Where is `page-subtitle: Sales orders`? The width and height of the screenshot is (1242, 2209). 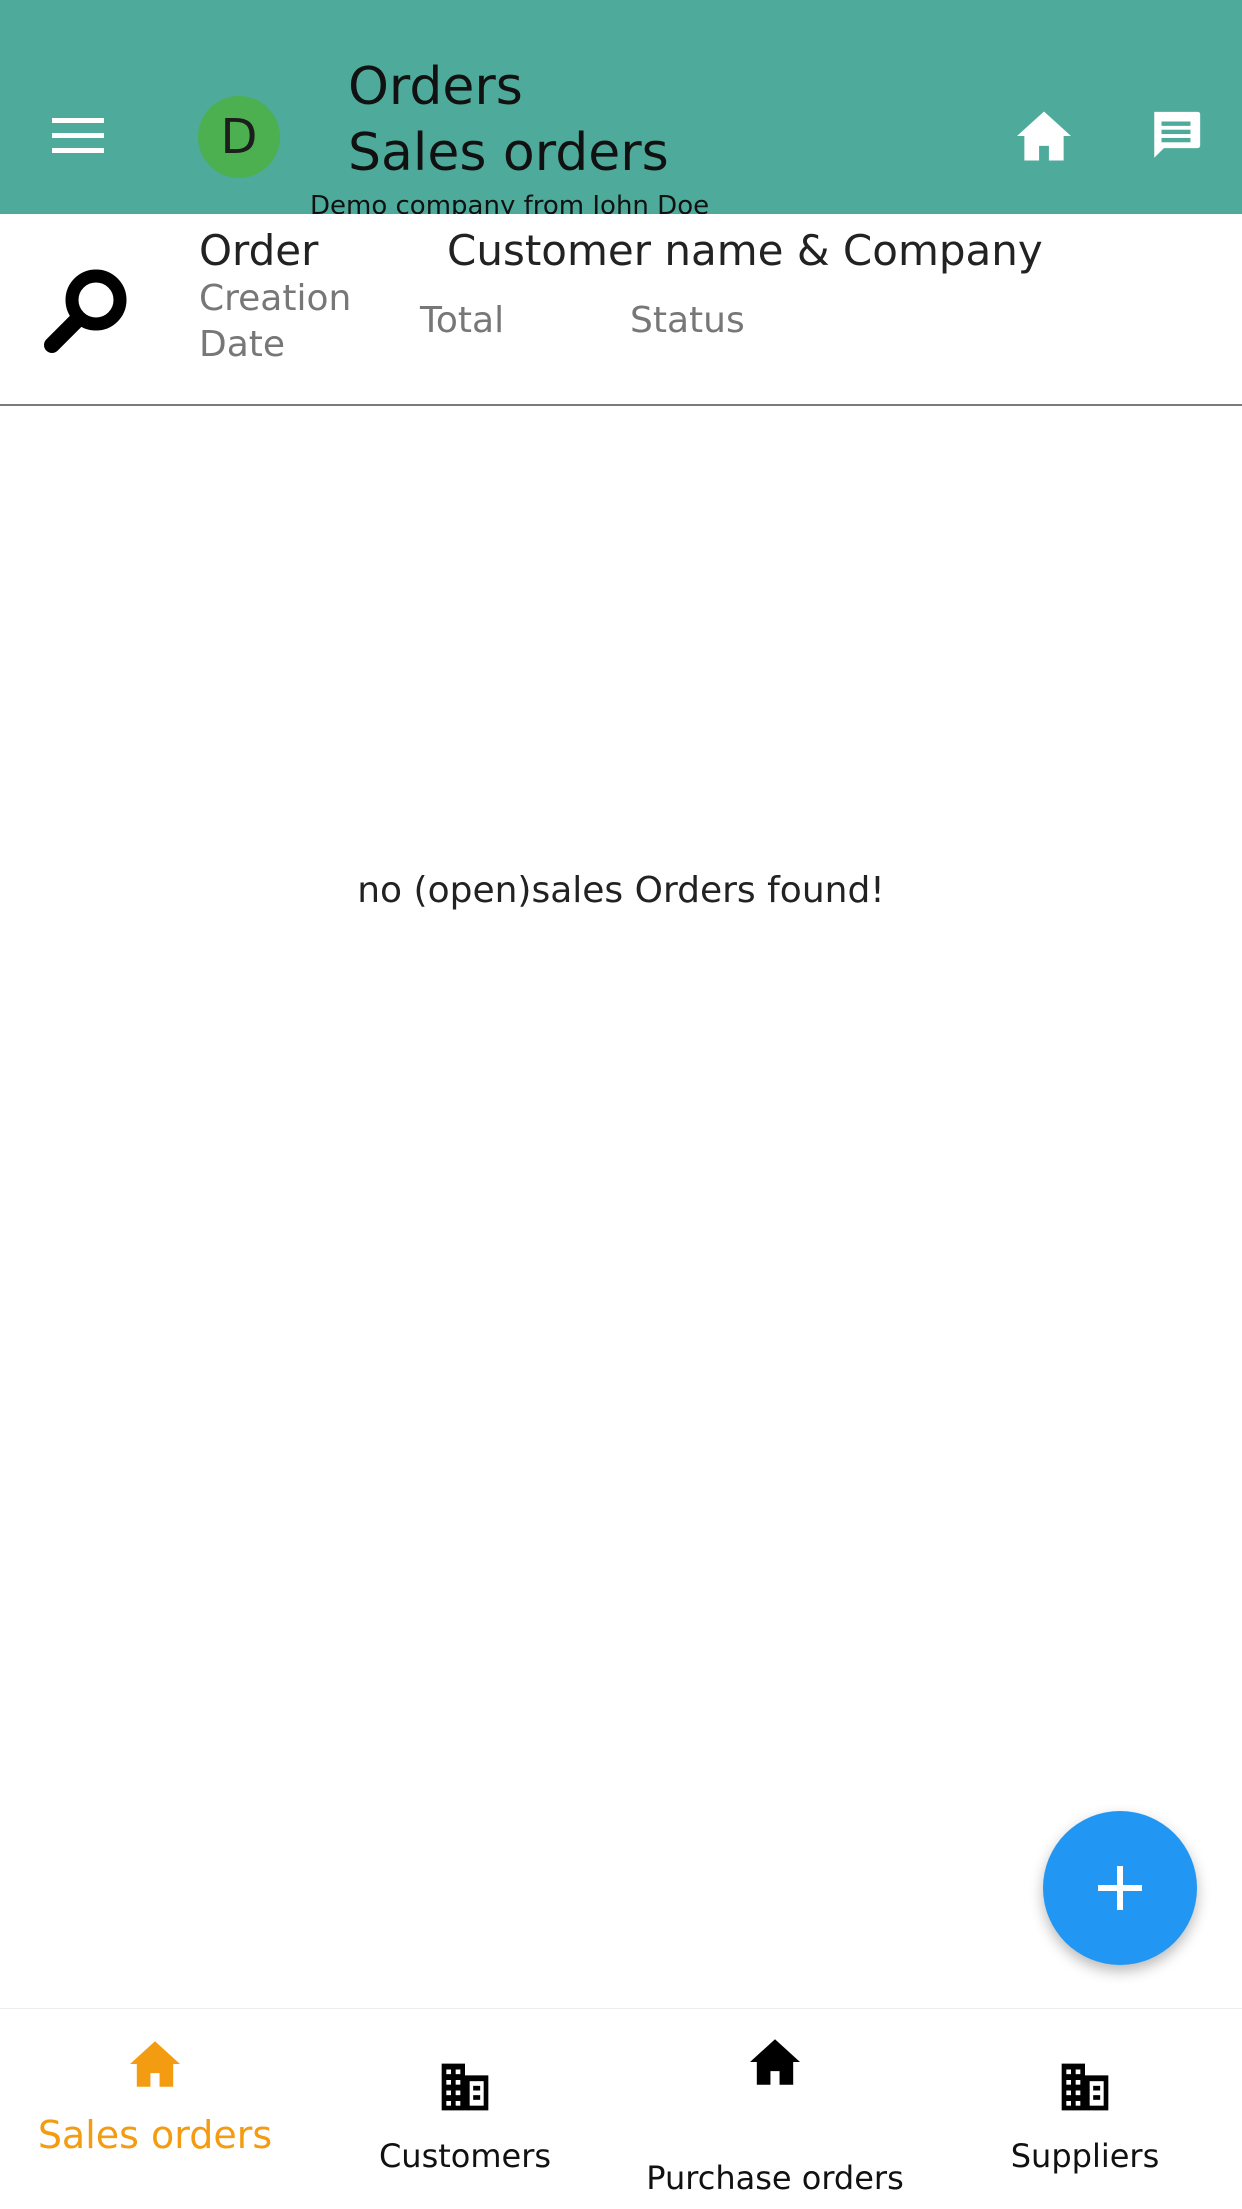 page-subtitle: Sales orders is located at coordinates (508, 153).